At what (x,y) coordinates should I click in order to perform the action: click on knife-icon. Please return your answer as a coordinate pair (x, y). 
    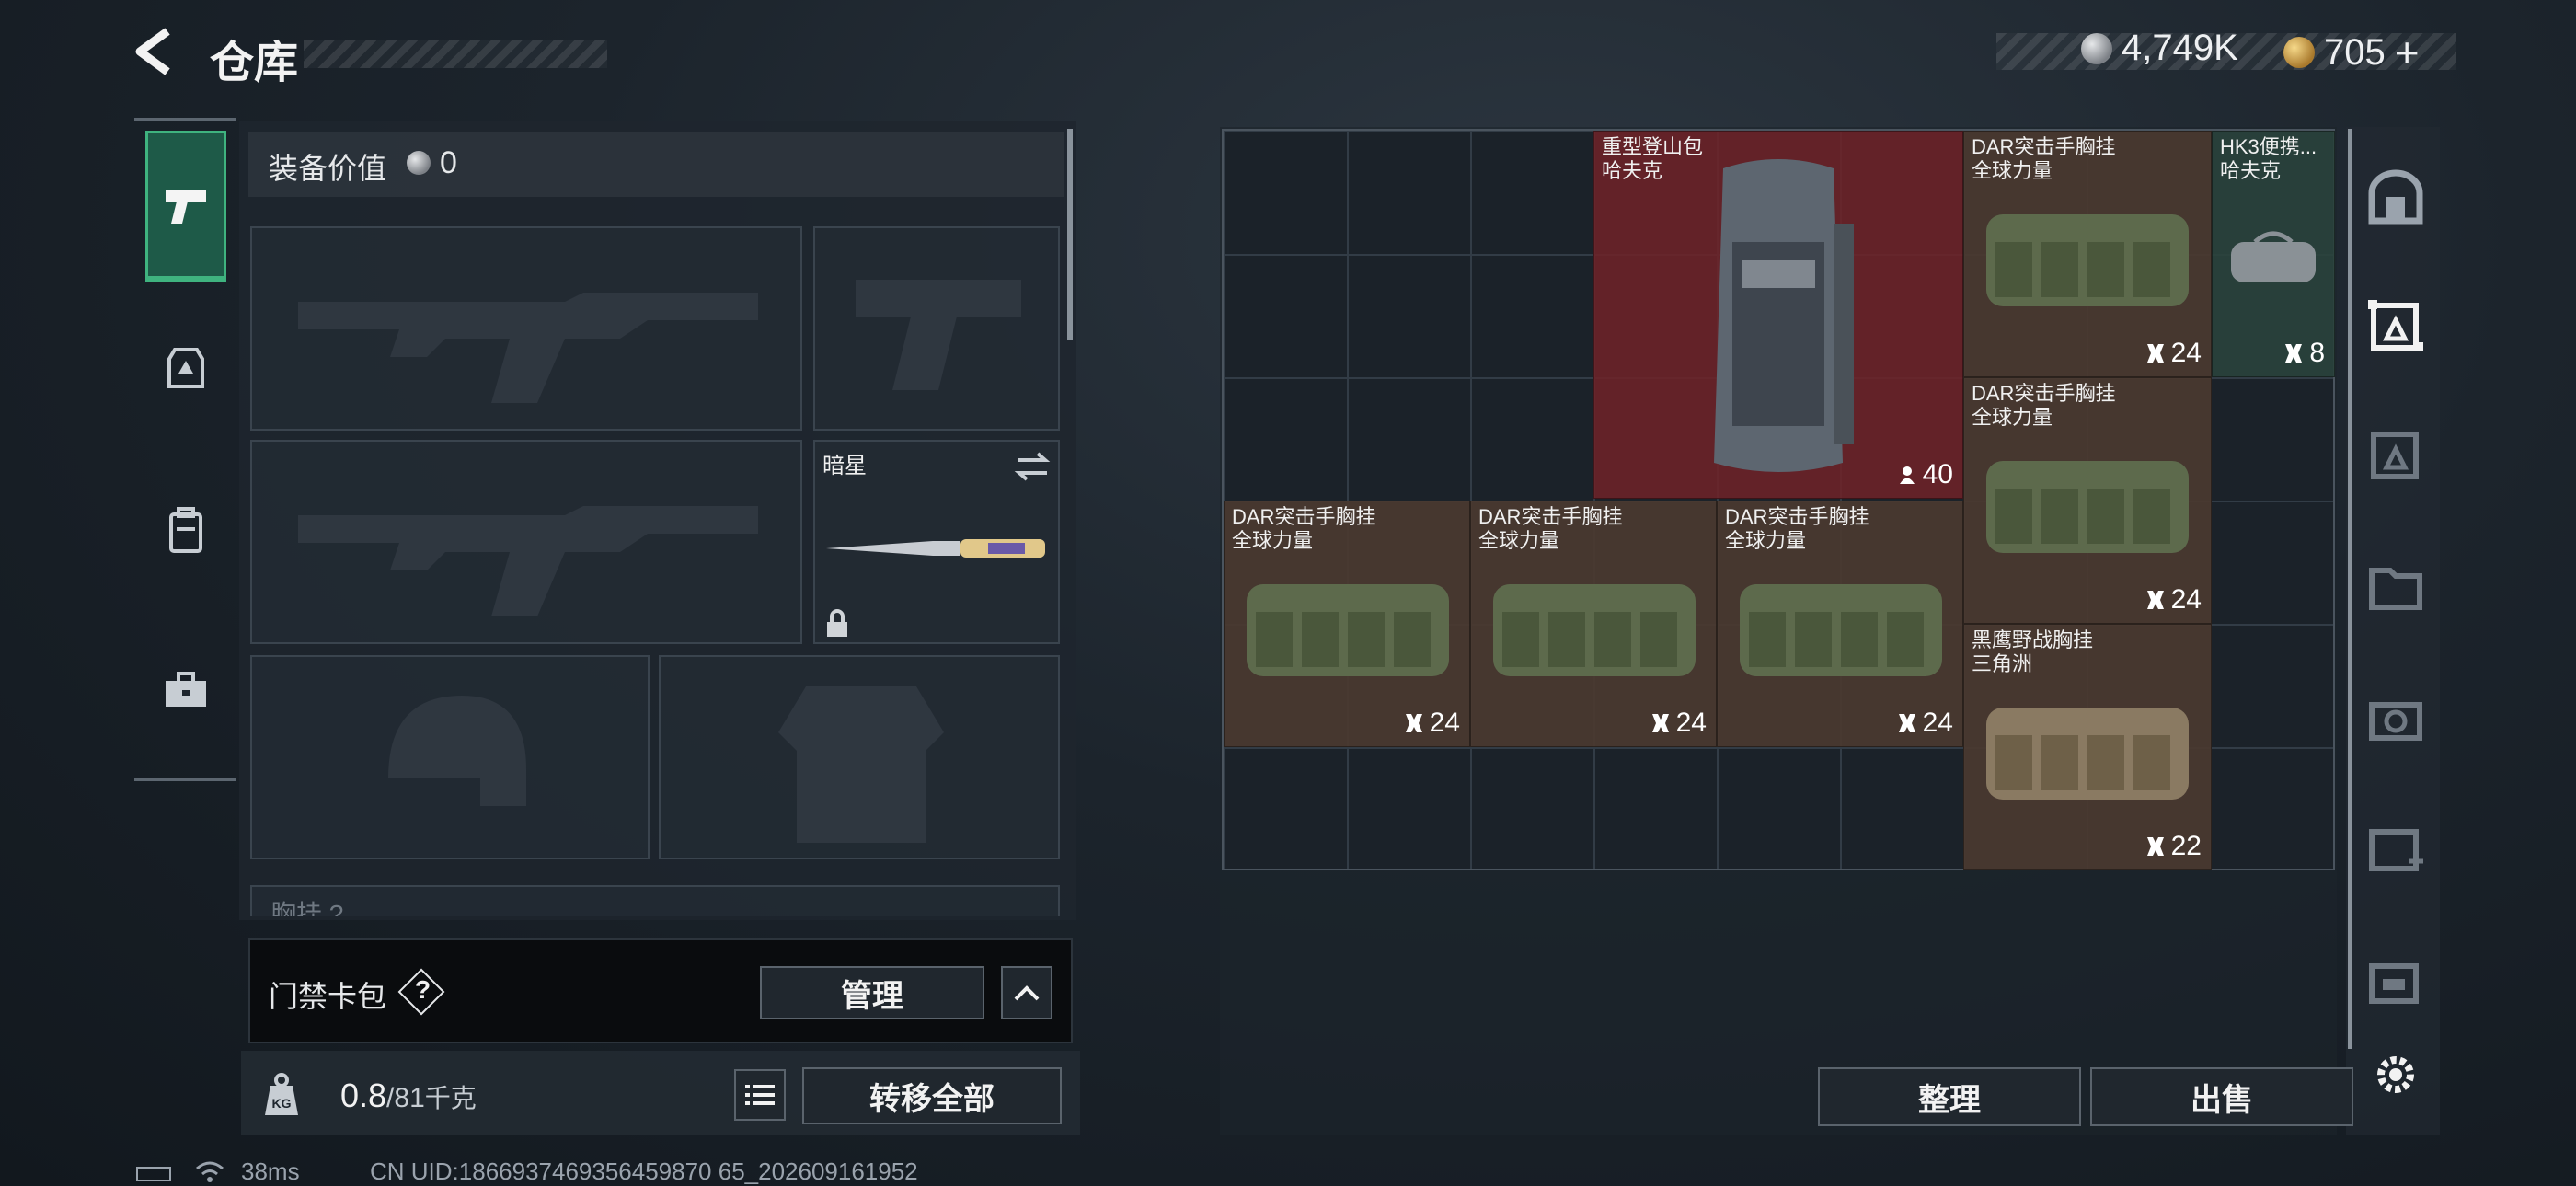
    Looking at the image, I should click on (935, 548).